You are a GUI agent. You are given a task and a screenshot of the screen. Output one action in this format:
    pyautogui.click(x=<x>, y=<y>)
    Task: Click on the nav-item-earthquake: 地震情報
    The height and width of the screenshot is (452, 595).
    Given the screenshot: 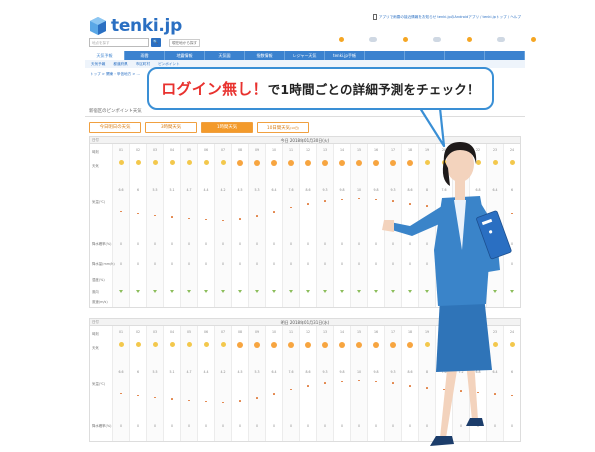 What is the action you would take?
    pyautogui.click(x=185, y=55)
    